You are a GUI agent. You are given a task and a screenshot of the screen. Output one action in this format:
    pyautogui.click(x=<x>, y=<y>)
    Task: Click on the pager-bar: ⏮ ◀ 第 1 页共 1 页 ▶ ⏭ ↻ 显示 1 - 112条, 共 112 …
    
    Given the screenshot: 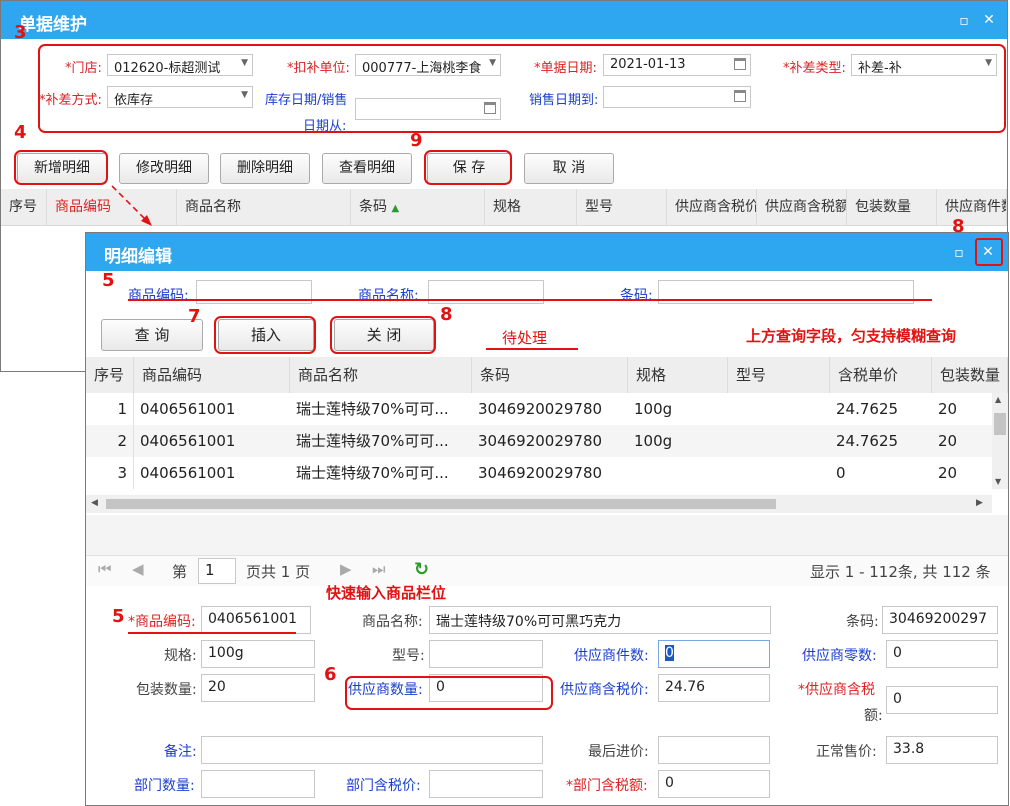 What is the action you would take?
    pyautogui.click(x=547, y=570)
    